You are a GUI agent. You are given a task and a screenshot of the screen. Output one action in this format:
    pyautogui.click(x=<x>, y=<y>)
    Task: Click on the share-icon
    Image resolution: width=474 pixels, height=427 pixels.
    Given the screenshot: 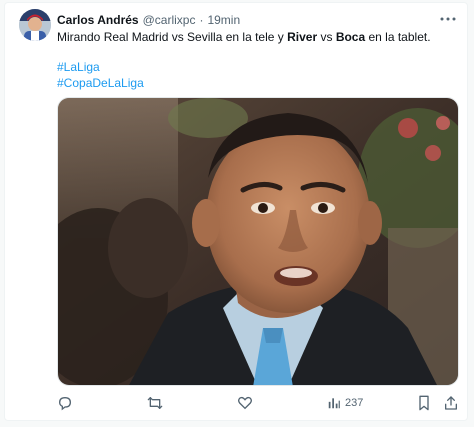 What is the action you would take?
    pyautogui.click(x=451, y=403)
    